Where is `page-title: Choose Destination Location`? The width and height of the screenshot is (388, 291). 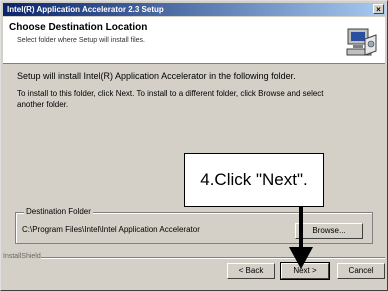
page-title: Choose Destination Location is located at coordinates (78, 27).